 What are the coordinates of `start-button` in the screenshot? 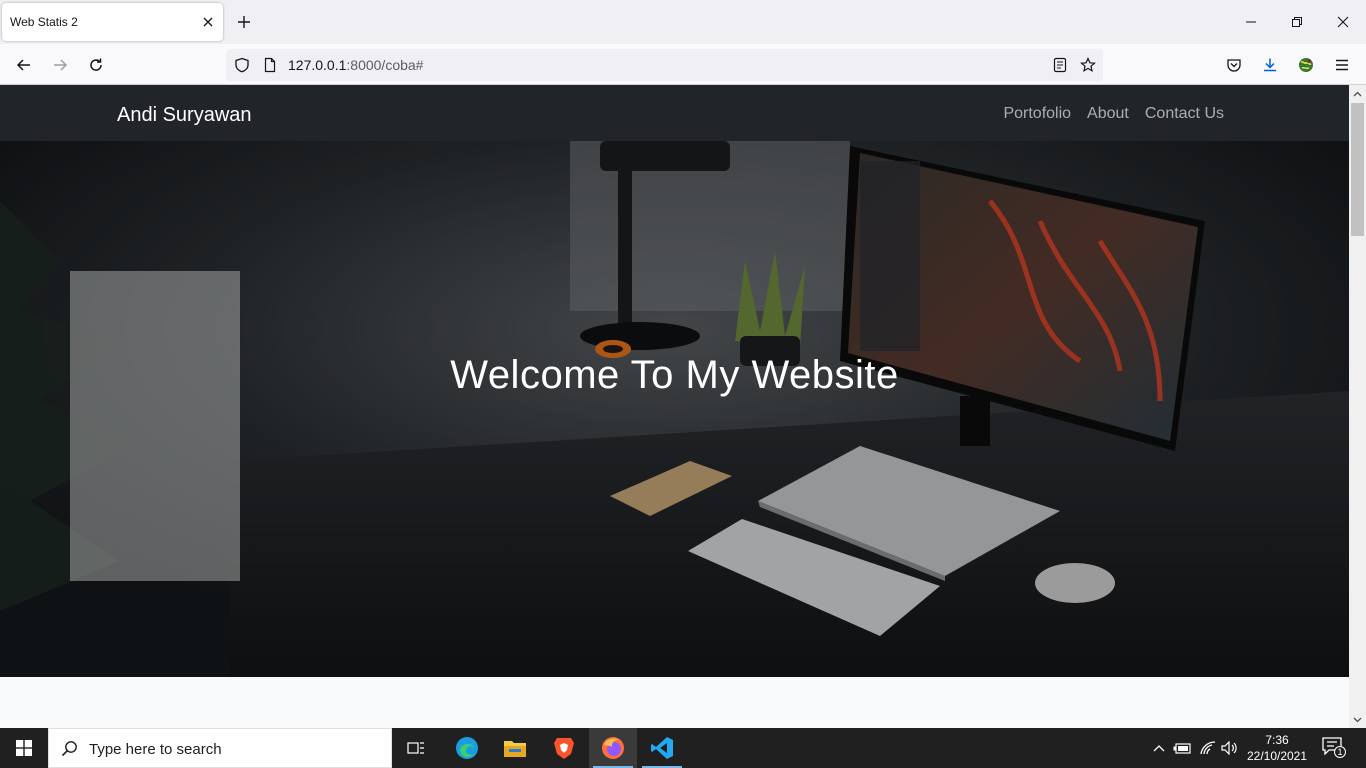 It's located at (24, 748).